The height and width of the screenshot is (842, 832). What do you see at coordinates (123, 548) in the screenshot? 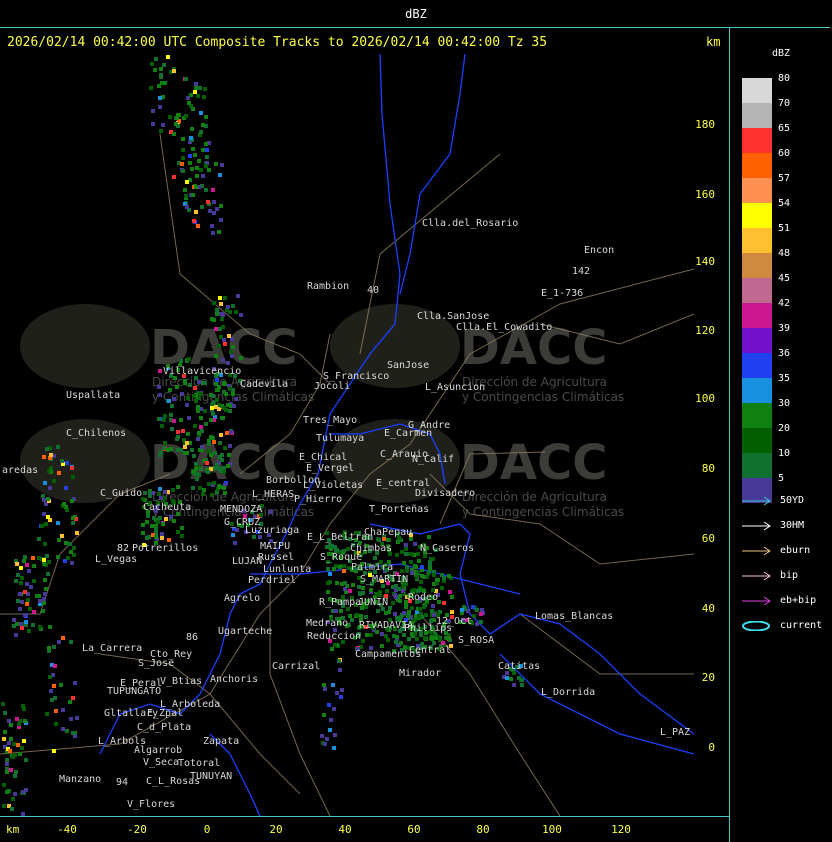
I see `place-label: 82` at bounding box center [123, 548].